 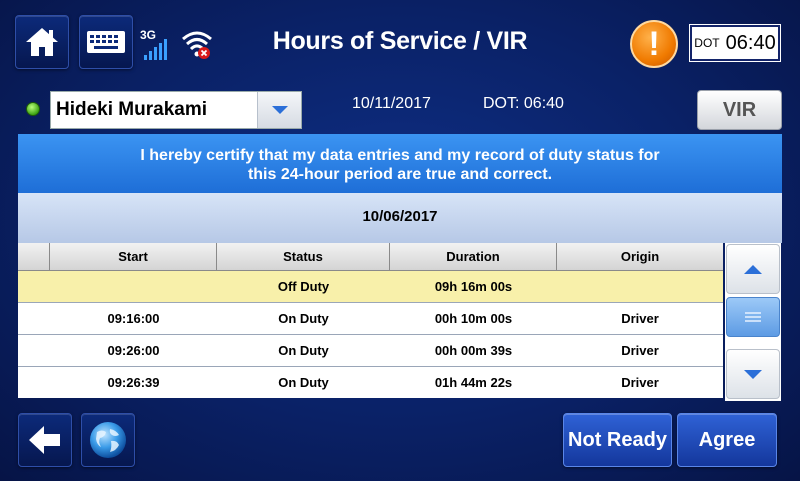 I want to click on page-title: Hours of Service / VIR, so click(x=400, y=41).